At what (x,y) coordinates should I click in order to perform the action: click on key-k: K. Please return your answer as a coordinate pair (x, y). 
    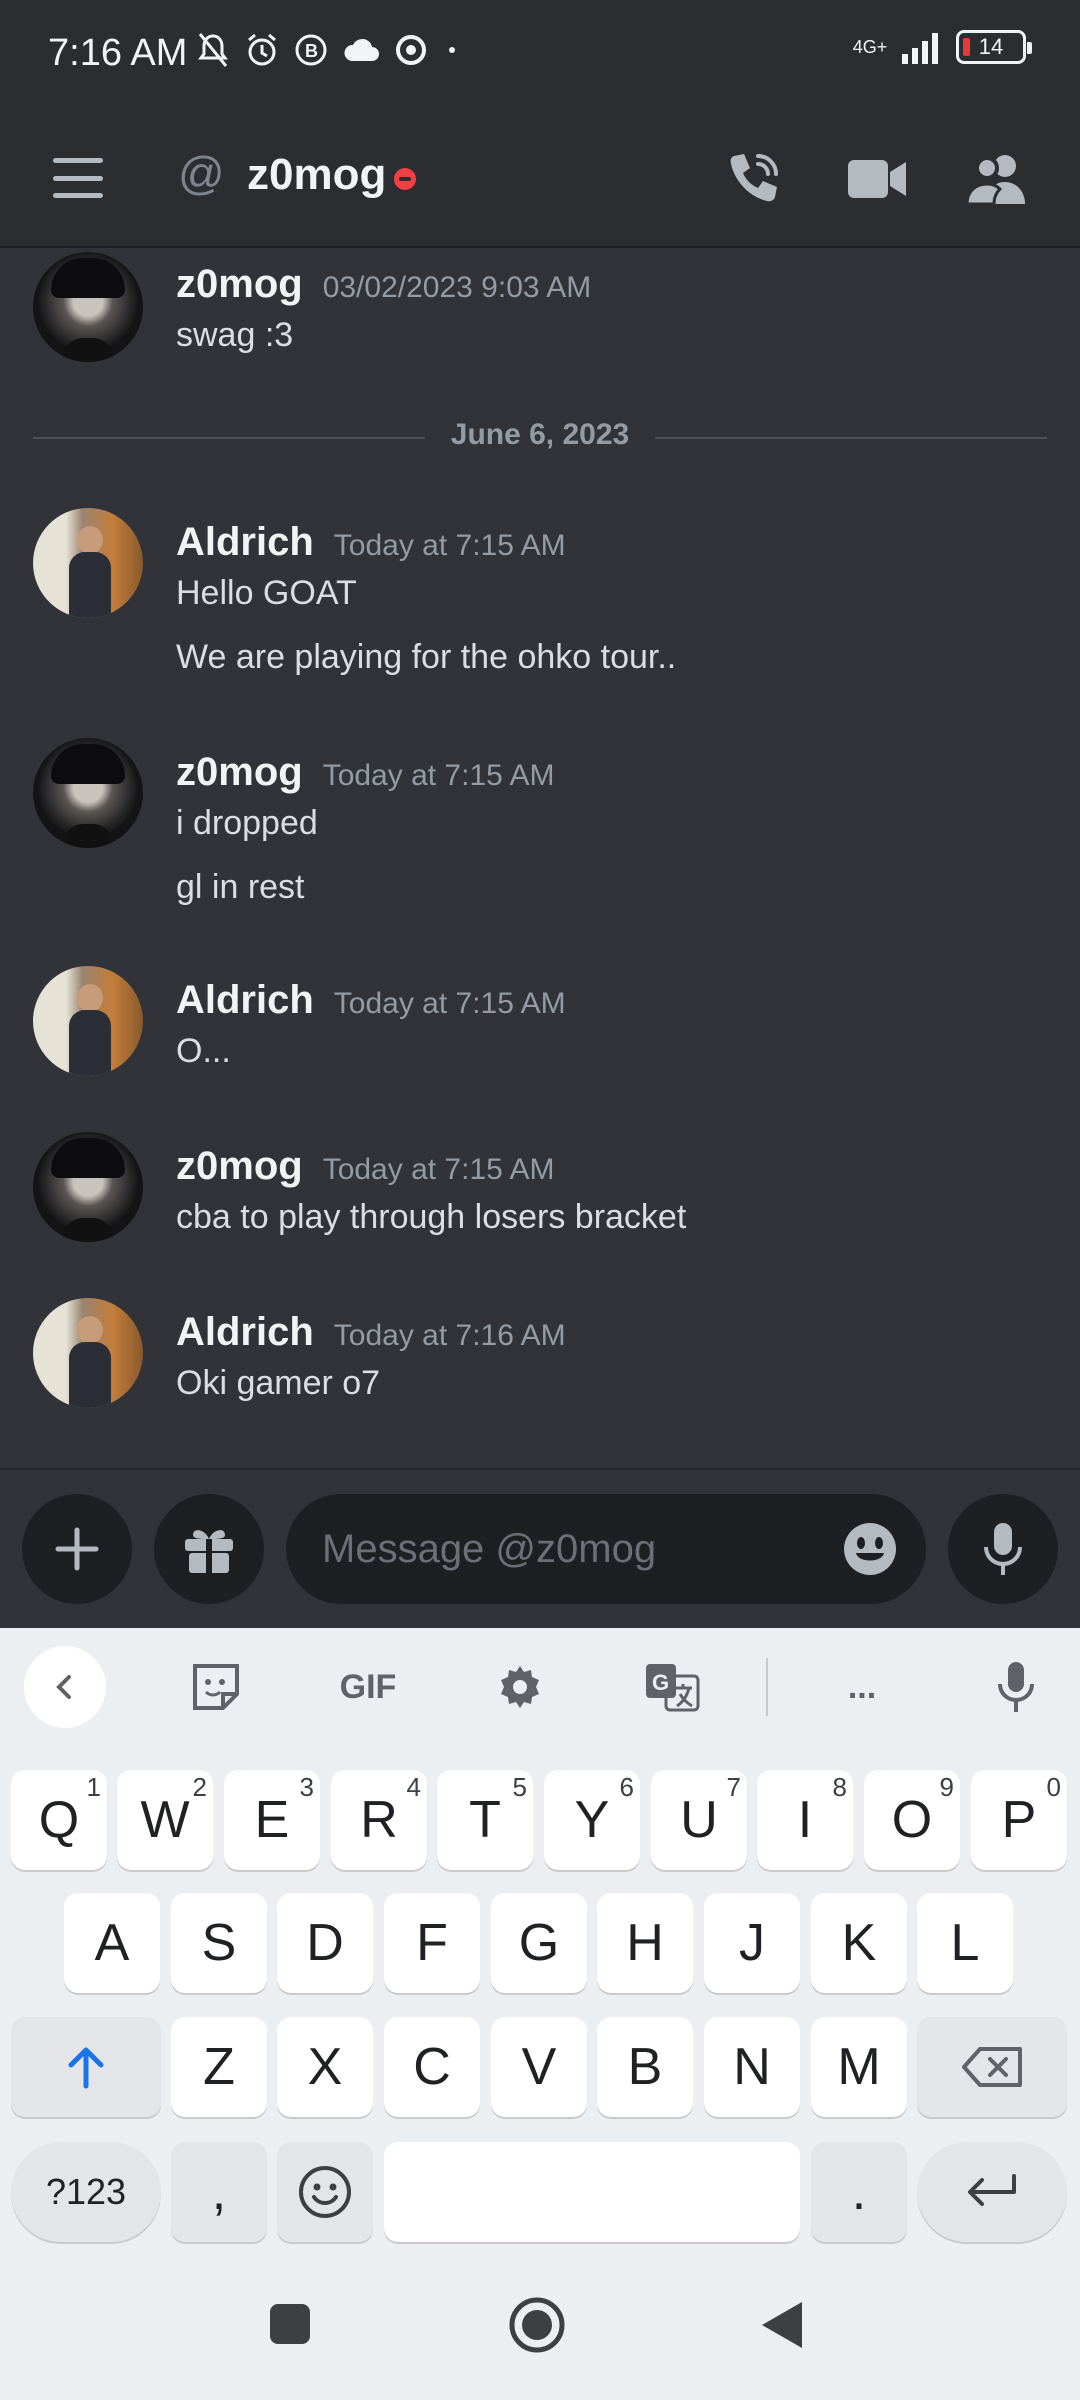
    Looking at the image, I should click on (859, 1943).